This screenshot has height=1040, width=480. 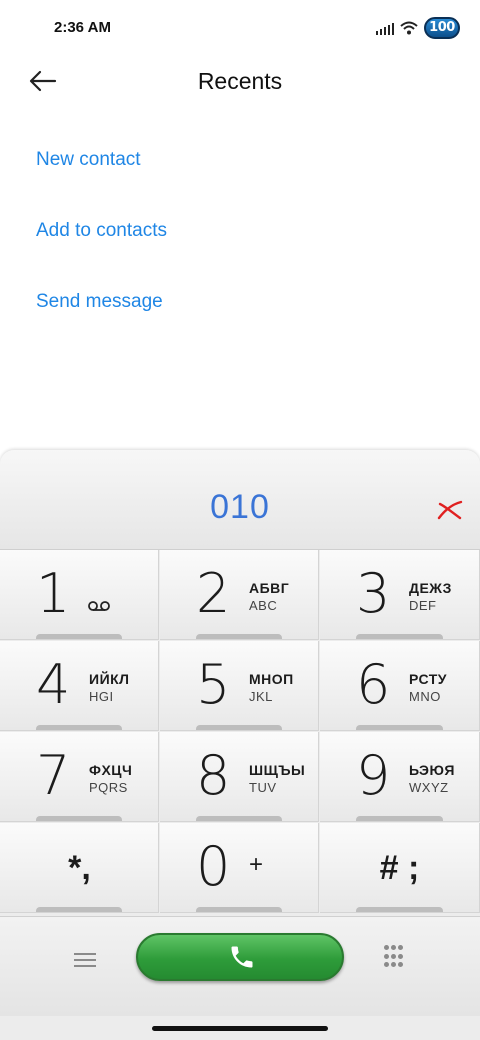 I want to click on key-1: 1, so click(x=79, y=595).